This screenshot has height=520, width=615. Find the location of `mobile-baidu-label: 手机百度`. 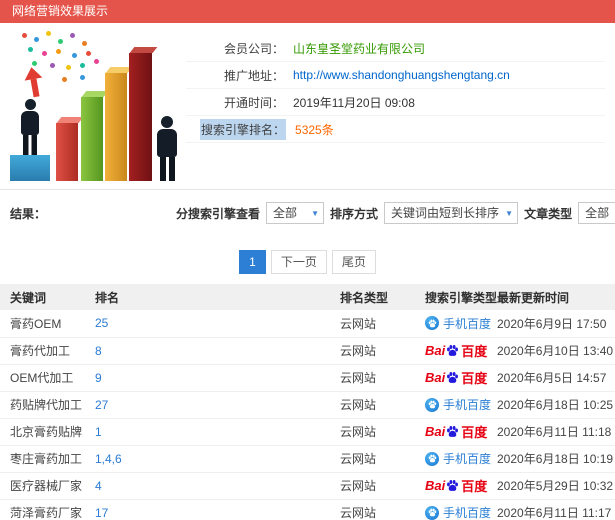

mobile-baidu-label: 手机百度 is located at coordinates (467, 323).